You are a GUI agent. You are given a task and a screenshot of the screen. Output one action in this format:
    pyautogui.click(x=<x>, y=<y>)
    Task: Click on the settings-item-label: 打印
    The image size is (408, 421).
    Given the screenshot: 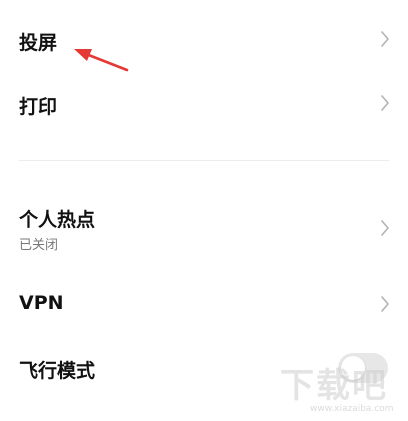 What is the action you would take?
    pyautogui.click(x=38, y=107)
    